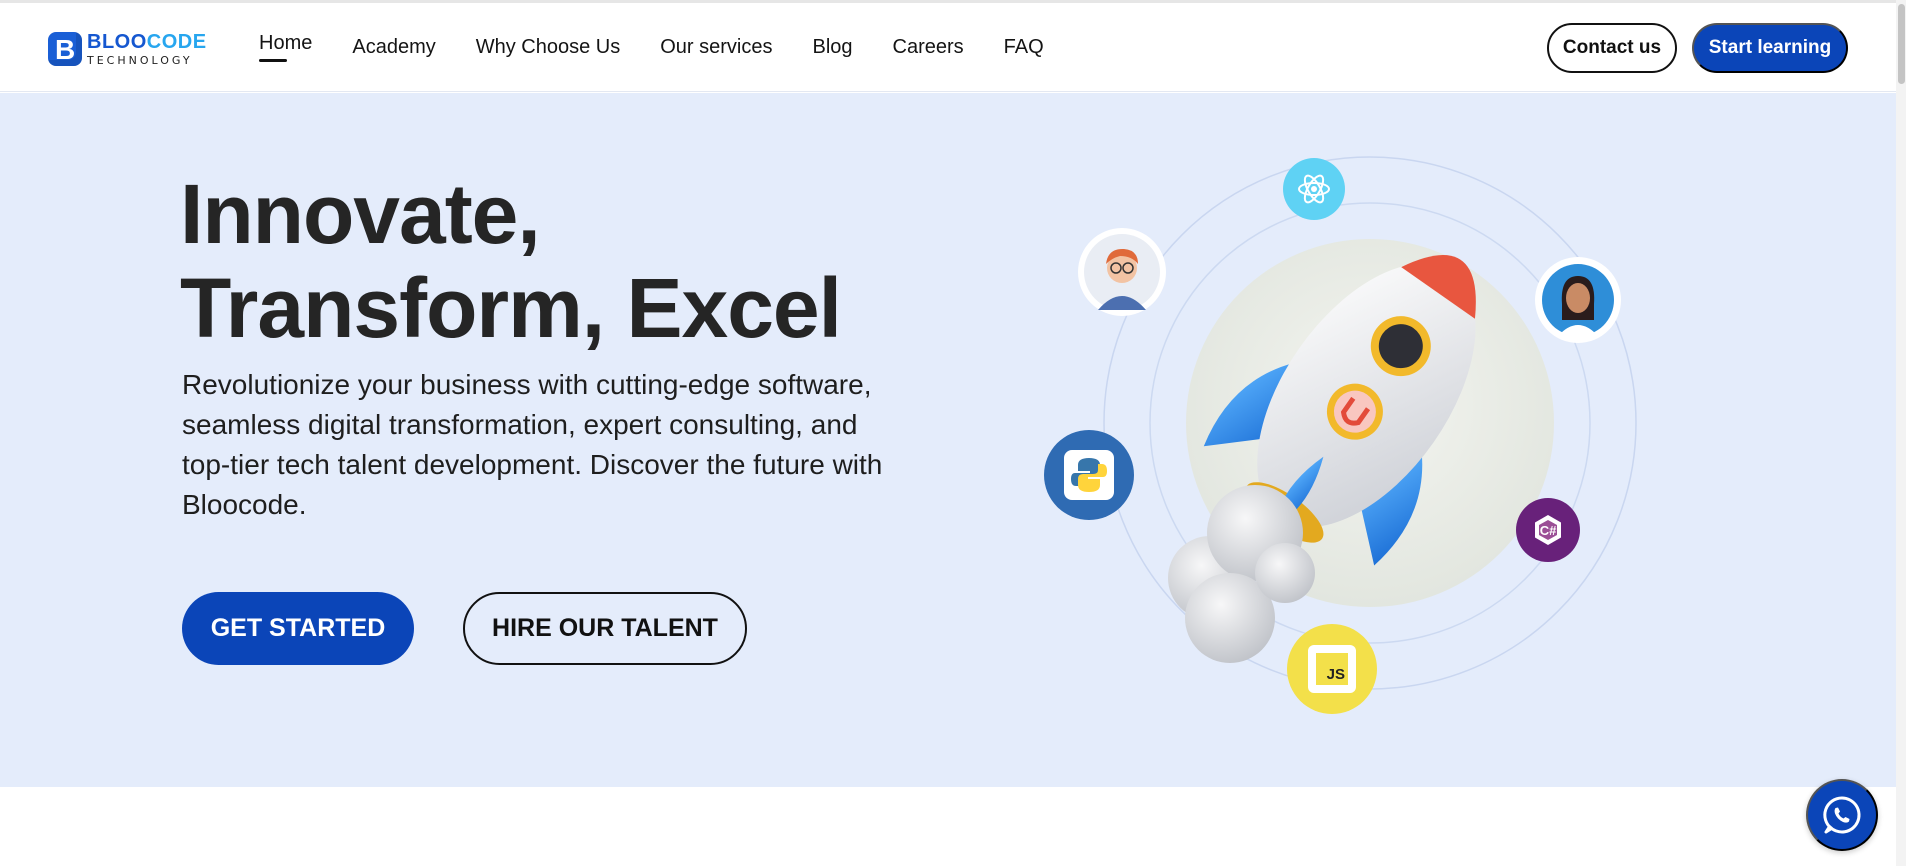 This screenshot has width=1906, height=866. What do you see at coordinates (1901, 433) in the screenshot?
I see `page-scrollbar-track` at bounding box center [1901, 433].